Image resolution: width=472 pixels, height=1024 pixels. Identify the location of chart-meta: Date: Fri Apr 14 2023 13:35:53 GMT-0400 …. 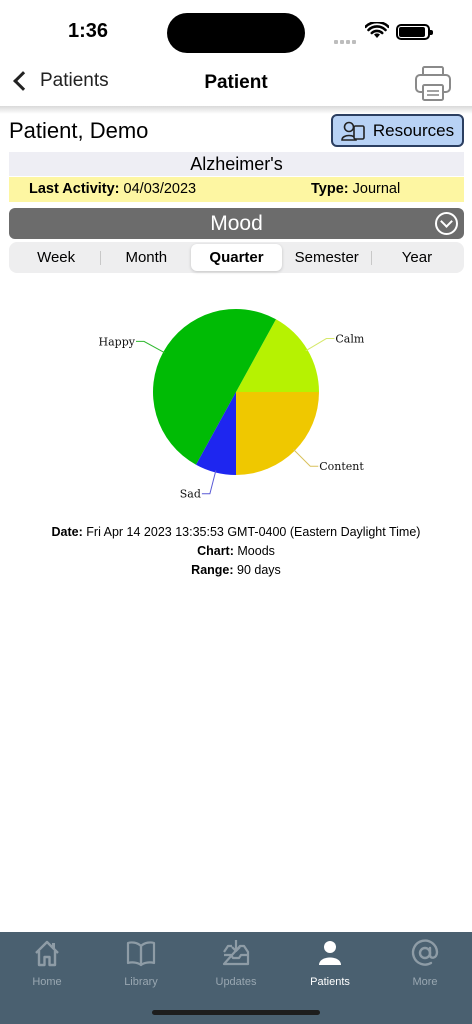
(236, 551).